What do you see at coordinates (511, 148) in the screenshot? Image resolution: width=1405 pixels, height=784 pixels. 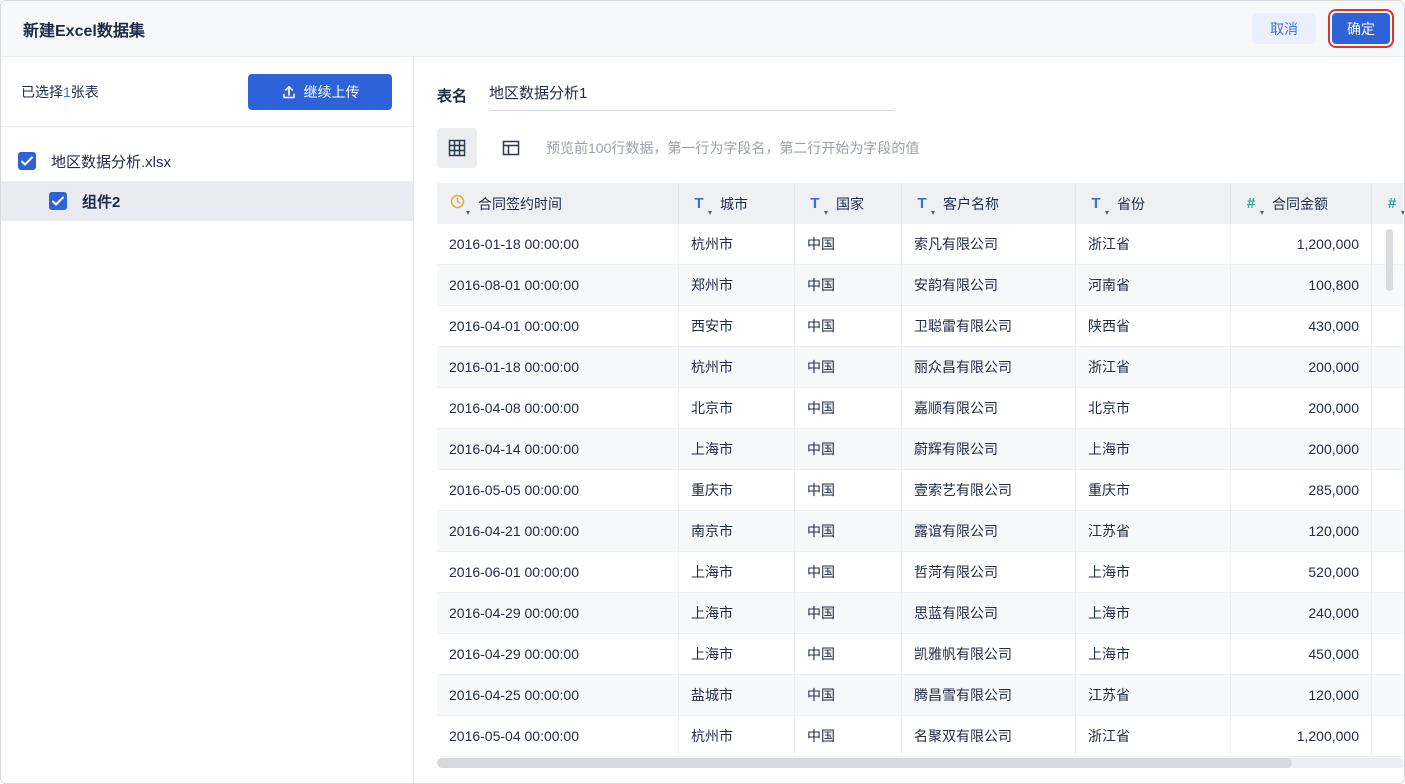 I see `form-view-button` at bounding box center [511, 148].